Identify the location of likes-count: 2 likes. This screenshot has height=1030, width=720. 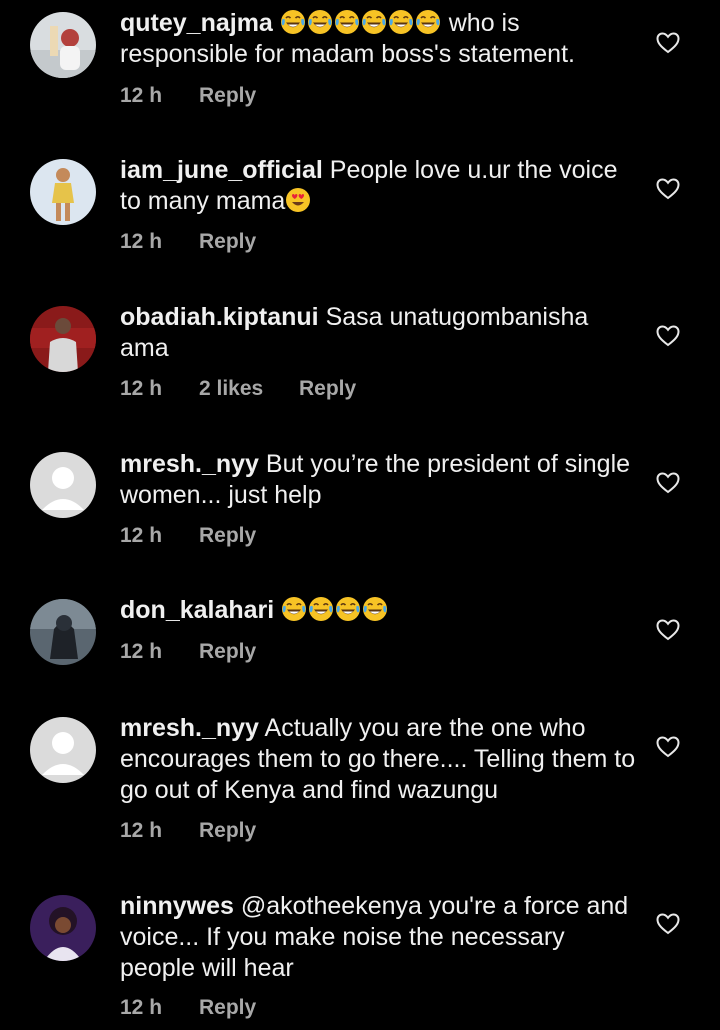
(249, 389).